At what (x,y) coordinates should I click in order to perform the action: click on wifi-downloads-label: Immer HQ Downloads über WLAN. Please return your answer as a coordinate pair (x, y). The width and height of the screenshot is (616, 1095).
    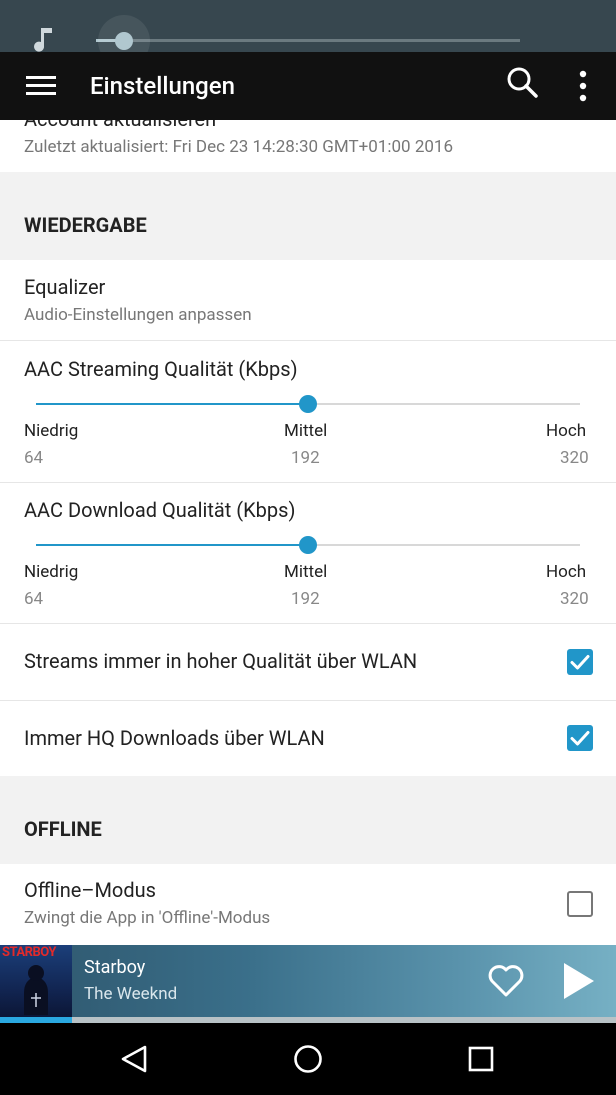
    Looking at the image, I should click on (174, 738).